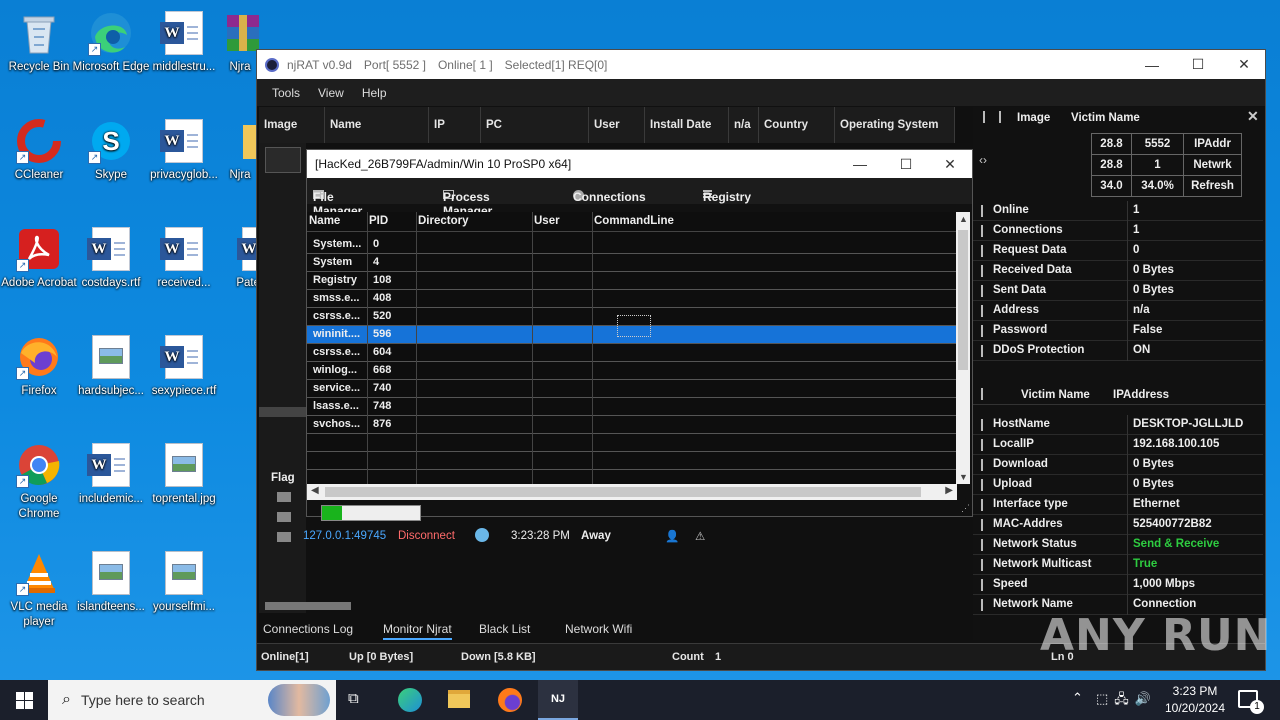 This screenshot has width=1280, height=720. What do you see at coordinates (184, 573) in the screenshot?
I see `image-file-icon` at bounding box center [184, 573].